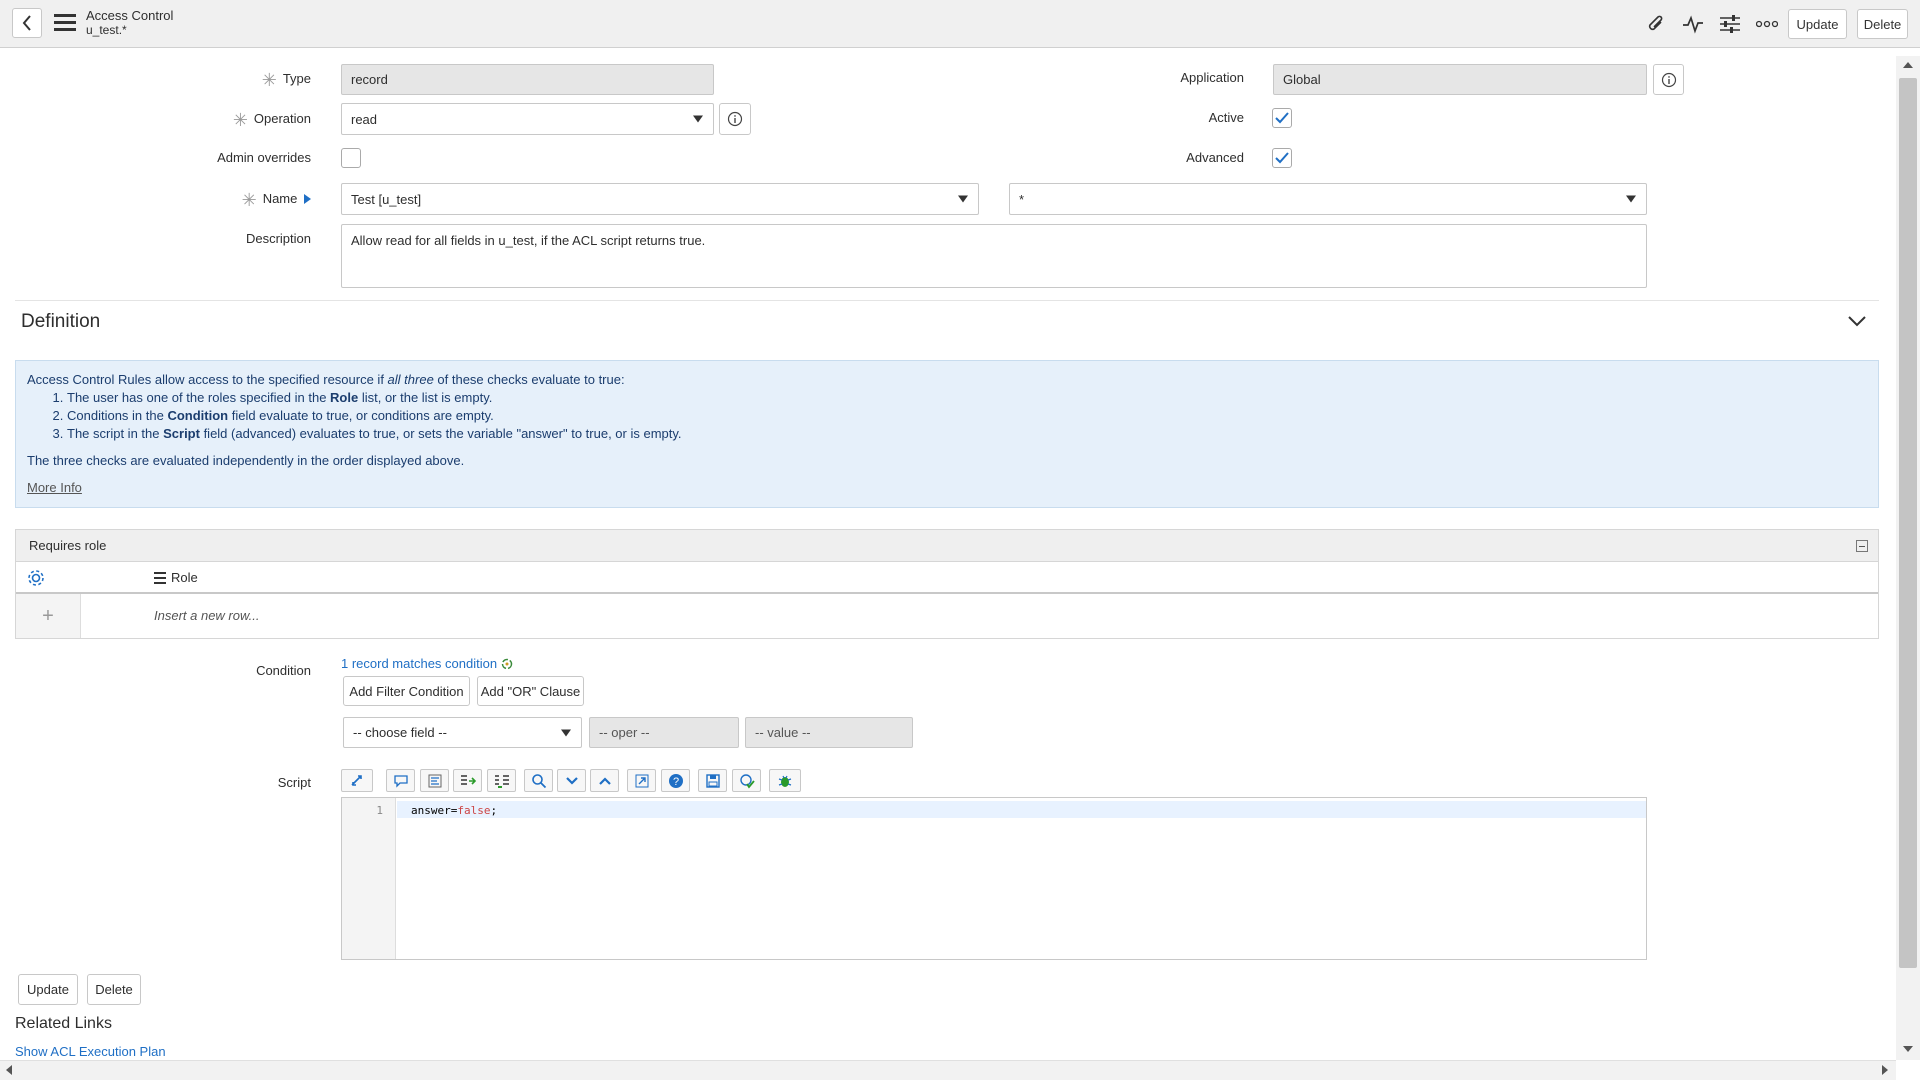  I want to click on add-row-button: +, so click(48, 616).